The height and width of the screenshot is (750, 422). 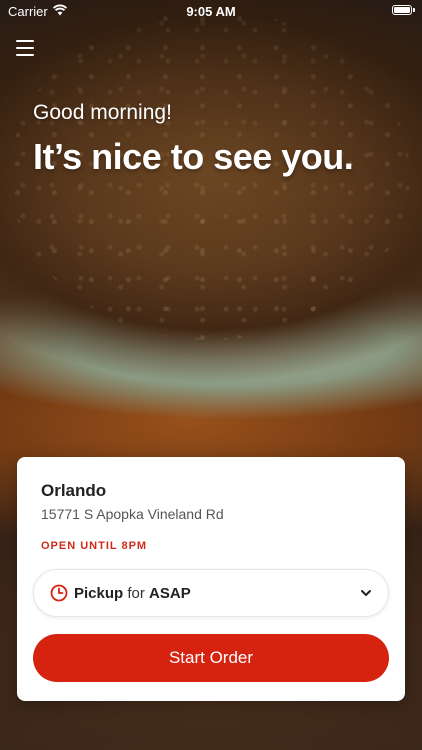 What do you see at coordinates (193, 156) in the screenshot?
I see `headline-text: It’s nice to see you.` at bounding box center [193, 156].